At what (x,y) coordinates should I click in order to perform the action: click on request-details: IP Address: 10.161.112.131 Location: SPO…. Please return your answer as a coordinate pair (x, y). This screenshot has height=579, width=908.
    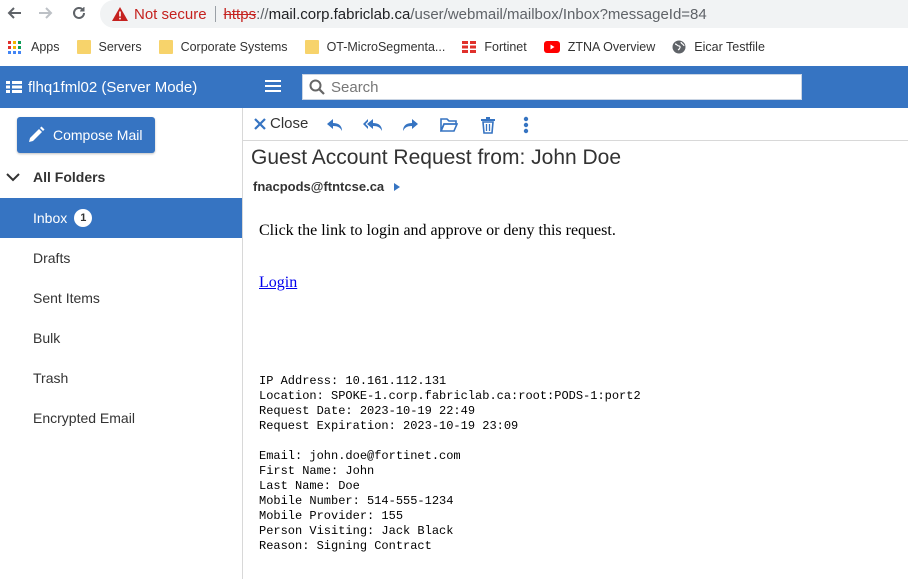
    Looking at the image, I should click on (450, 463).